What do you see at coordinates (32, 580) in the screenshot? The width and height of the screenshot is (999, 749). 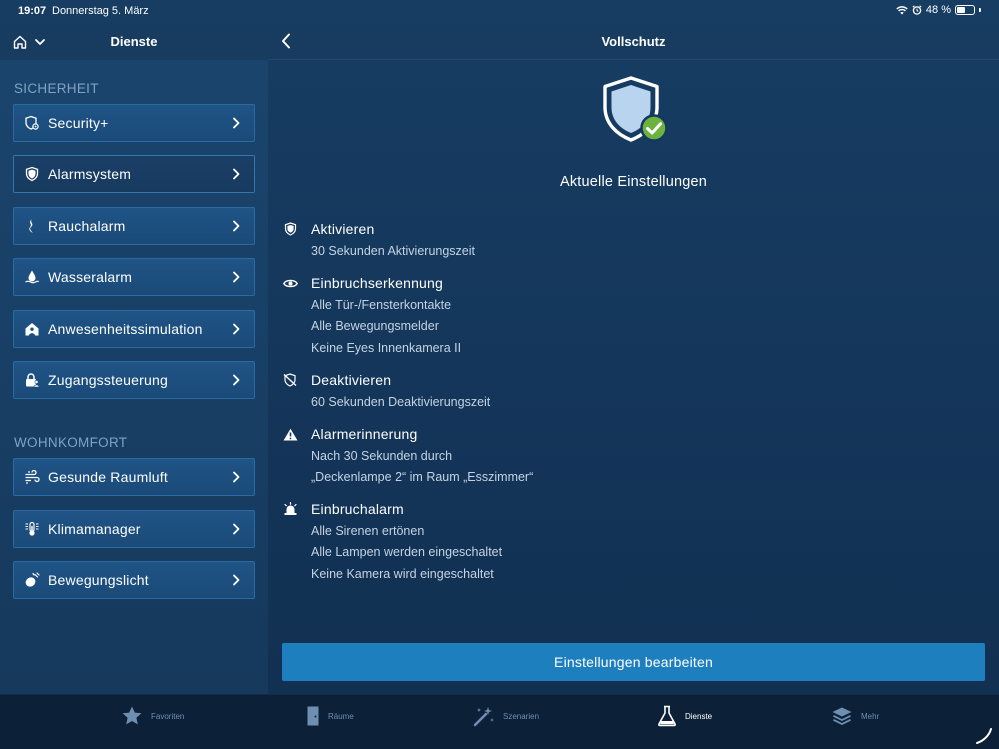 I see `motion-light-icon` at bounding box center [32, 580].